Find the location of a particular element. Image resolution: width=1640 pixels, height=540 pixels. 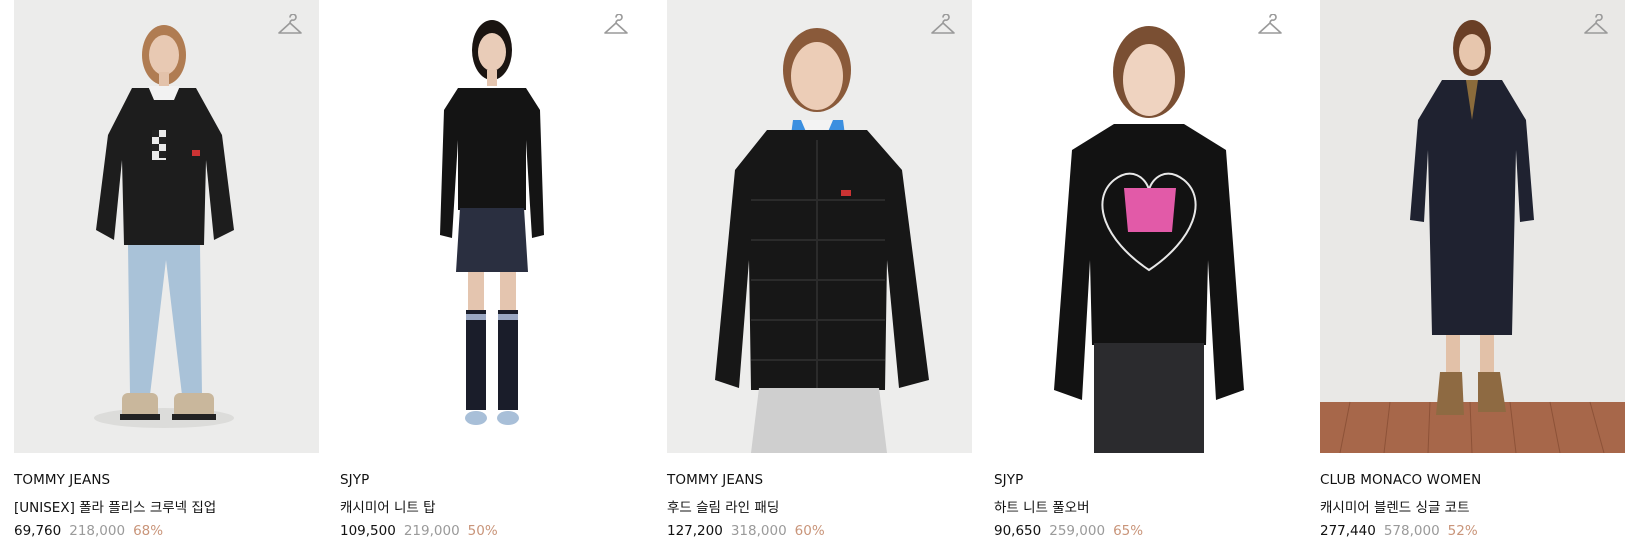

original-price: 219,000 is located at coordinates (431, 531).